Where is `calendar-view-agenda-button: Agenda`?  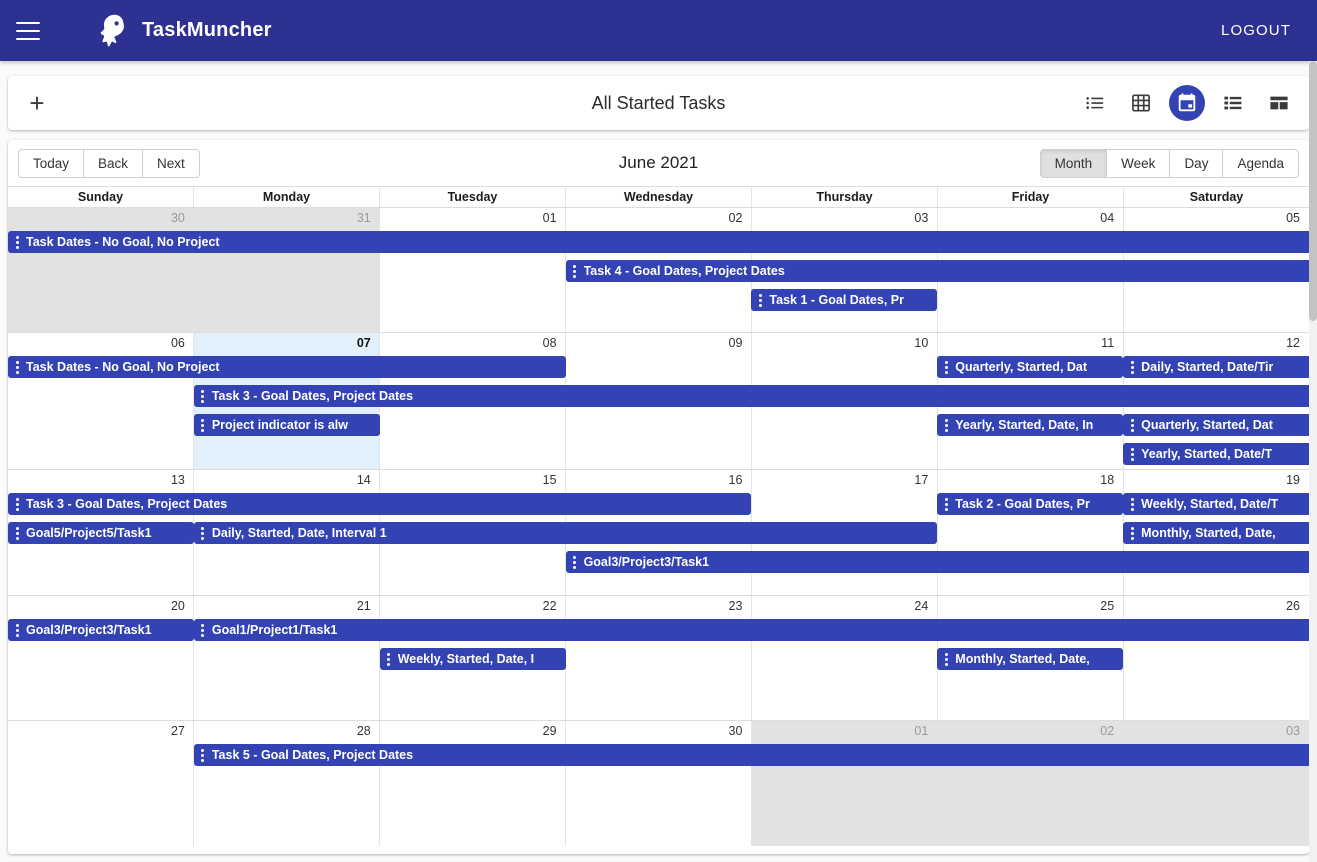
calendar-view-agenda-button: Agenda is located at coordinates (1260, 163).